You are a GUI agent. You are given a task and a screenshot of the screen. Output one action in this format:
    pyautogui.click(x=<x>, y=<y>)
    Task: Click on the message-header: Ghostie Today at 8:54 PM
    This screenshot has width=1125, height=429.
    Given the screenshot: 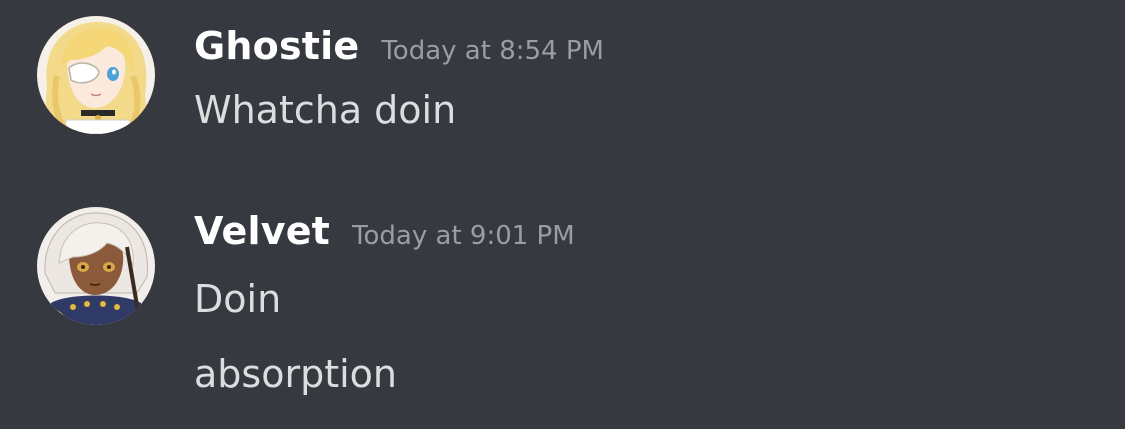 What is the action you would take?
    pyautogui.click(x=399, y=46)
    